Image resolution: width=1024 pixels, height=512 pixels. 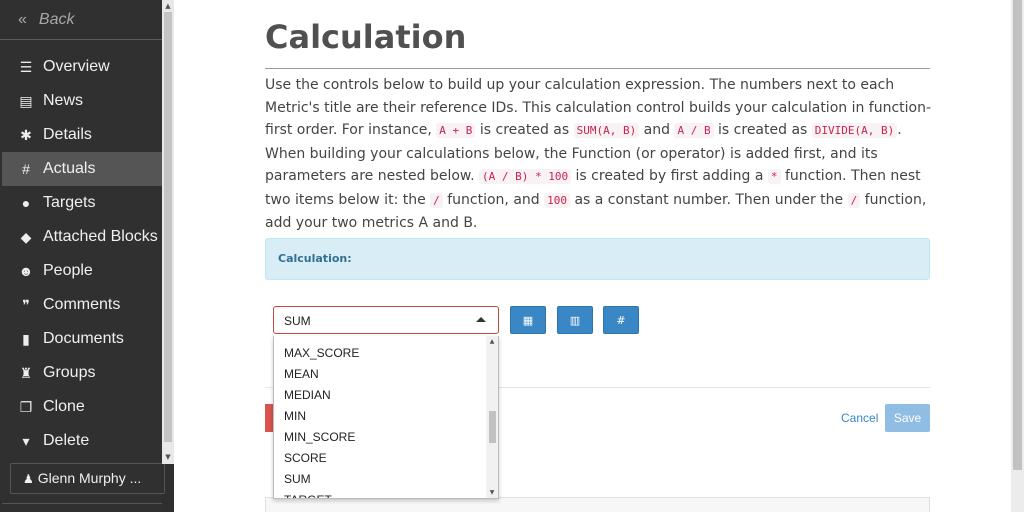 I want to click on pin-icon: ●, so click(x=26, y=203).